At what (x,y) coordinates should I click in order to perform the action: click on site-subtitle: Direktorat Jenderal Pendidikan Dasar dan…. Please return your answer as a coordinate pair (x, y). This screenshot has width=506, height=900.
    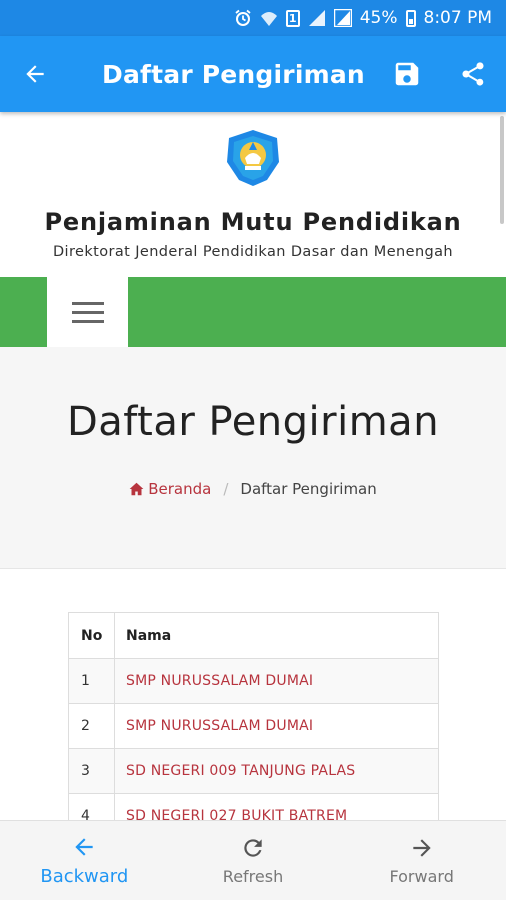
    Looking at the image, I should click on (253, 252).